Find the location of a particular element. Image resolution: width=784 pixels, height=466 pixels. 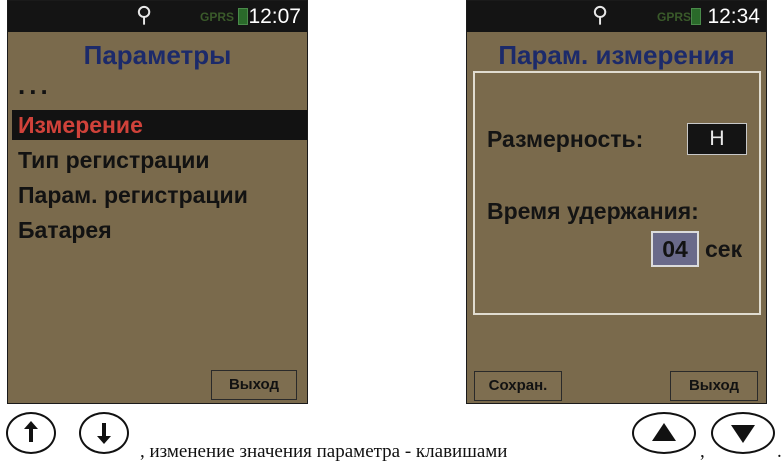

dimension-label: Размерность: is located at coordinates (565, 139).